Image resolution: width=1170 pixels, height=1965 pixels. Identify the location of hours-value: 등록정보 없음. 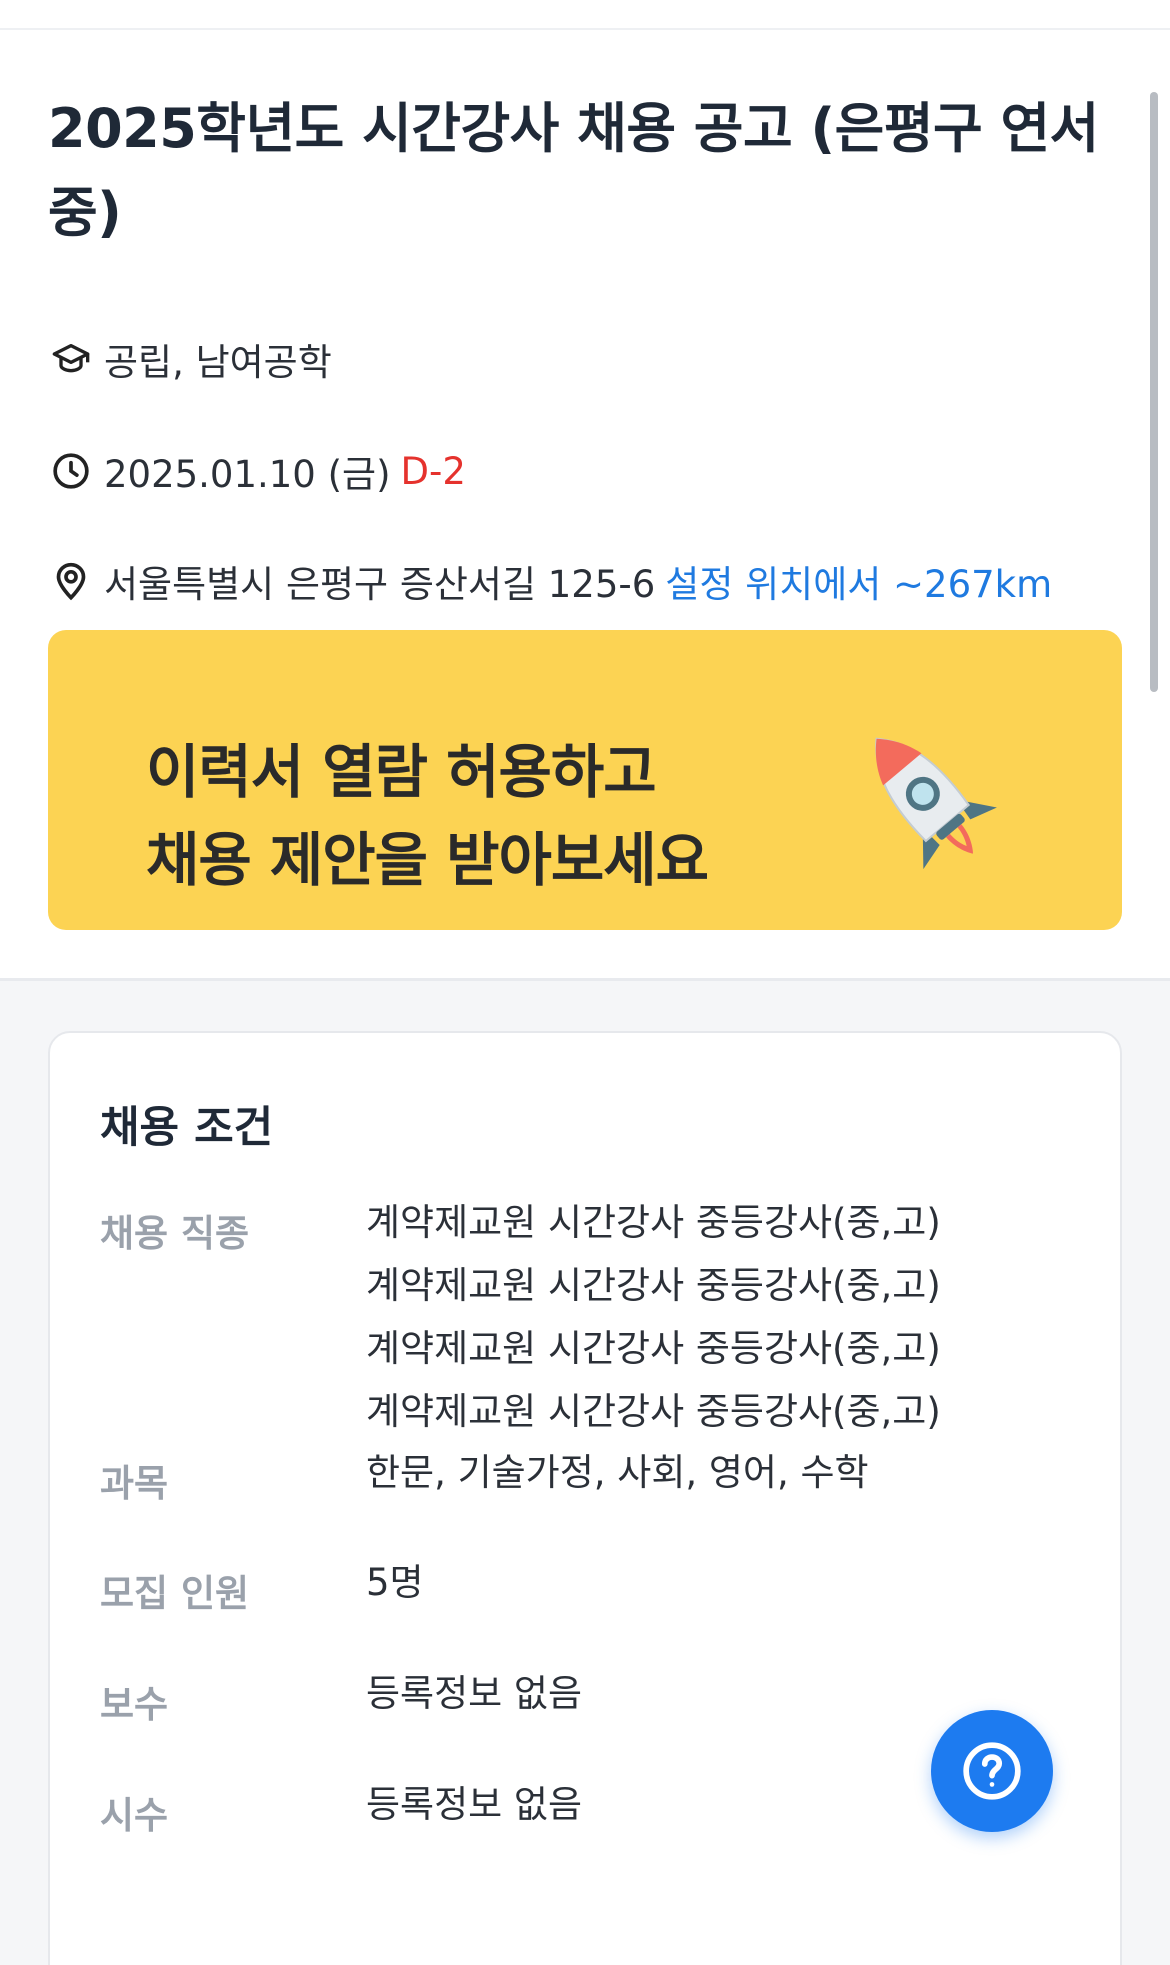
(474, 1804).